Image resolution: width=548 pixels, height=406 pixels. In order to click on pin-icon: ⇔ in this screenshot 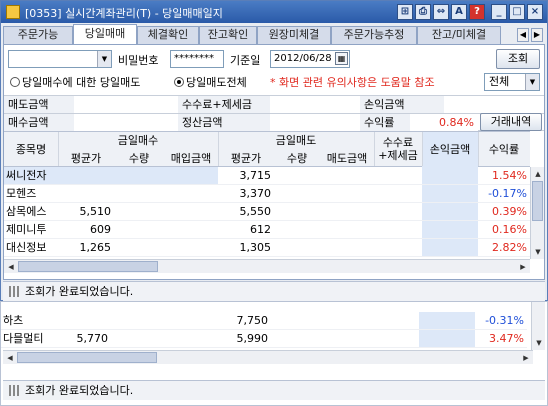, I will do `click(441, 12)`.